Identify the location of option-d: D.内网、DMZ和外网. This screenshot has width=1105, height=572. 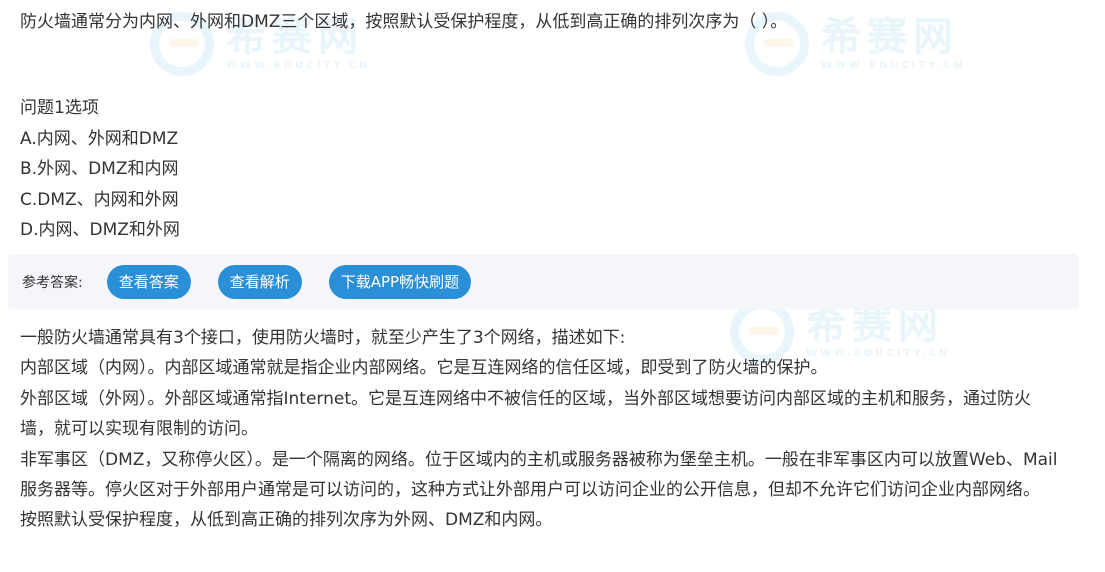
(100, 230).